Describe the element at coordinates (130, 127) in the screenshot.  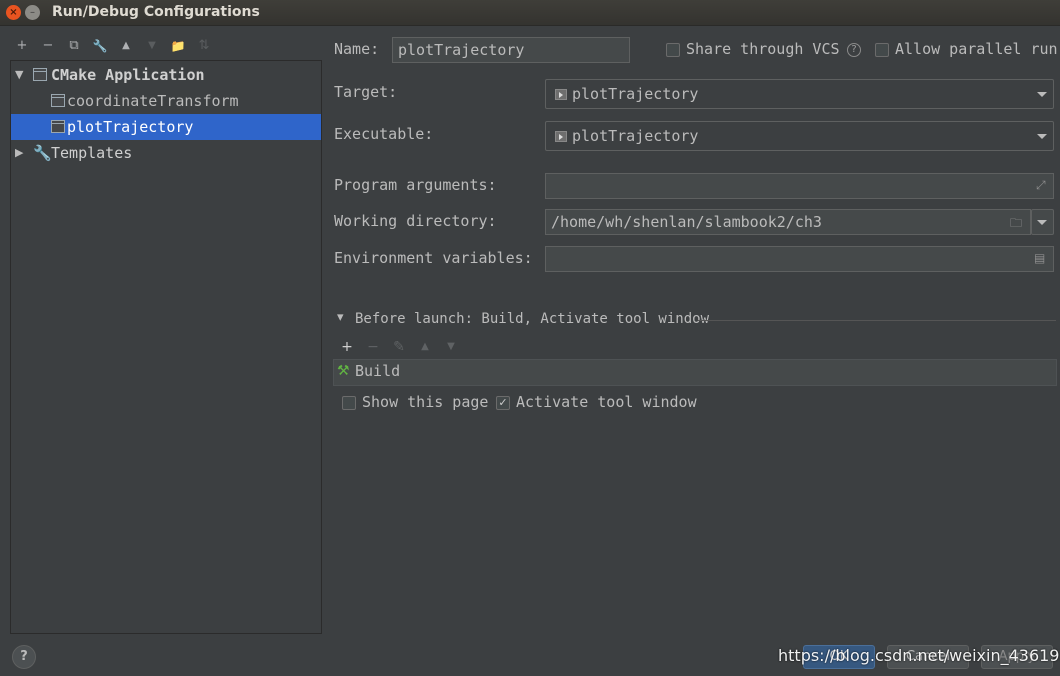
I see `tree-item-label: plotTrajectory` at that location.